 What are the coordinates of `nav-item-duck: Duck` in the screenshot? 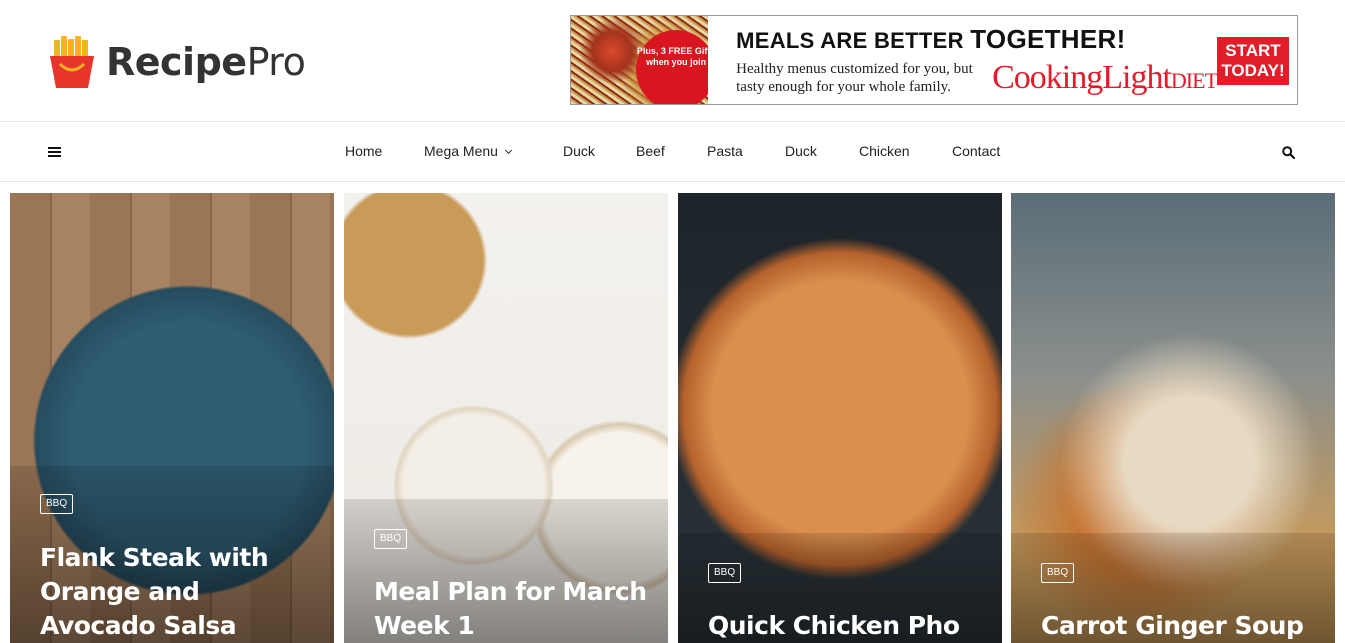 It's located at (579, 151).